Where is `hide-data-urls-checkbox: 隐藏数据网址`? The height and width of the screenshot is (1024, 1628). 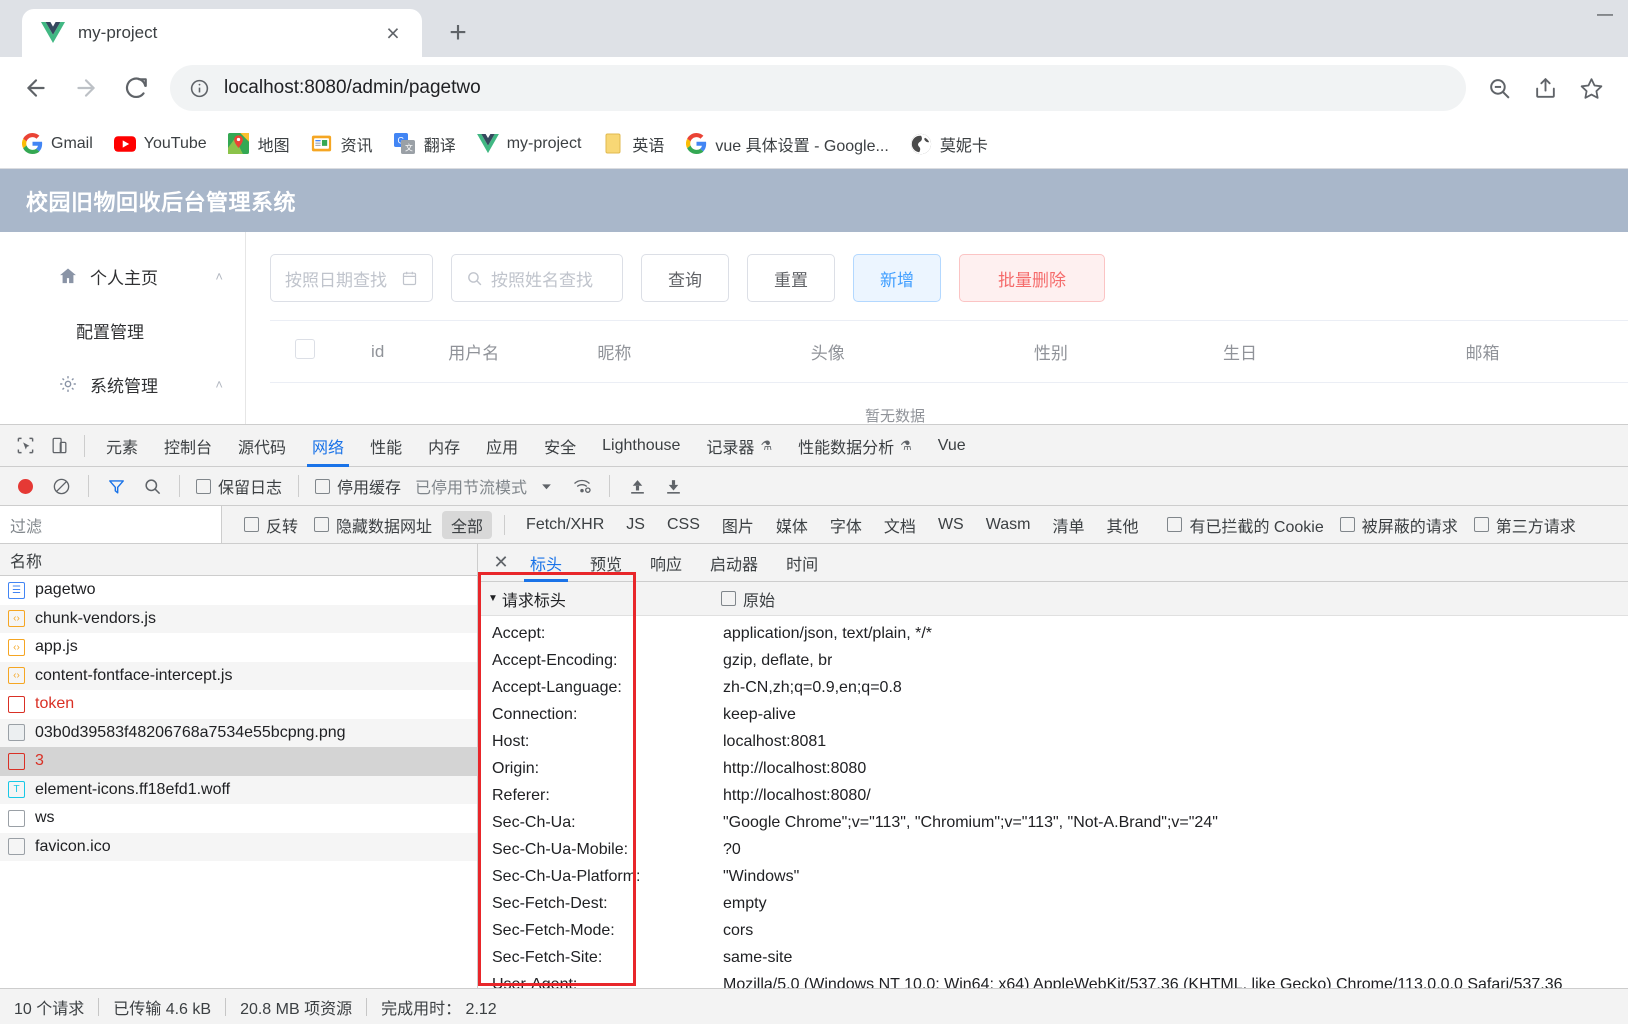
hide-data-urls-checkbox: 隐藏数据网址 is located at coordinates (373, 525).